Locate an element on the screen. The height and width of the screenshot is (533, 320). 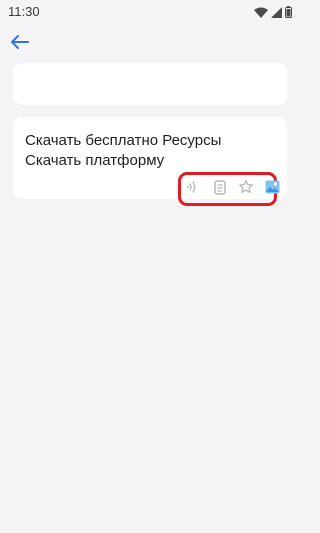
search-card is located at coordinates (150, 84).